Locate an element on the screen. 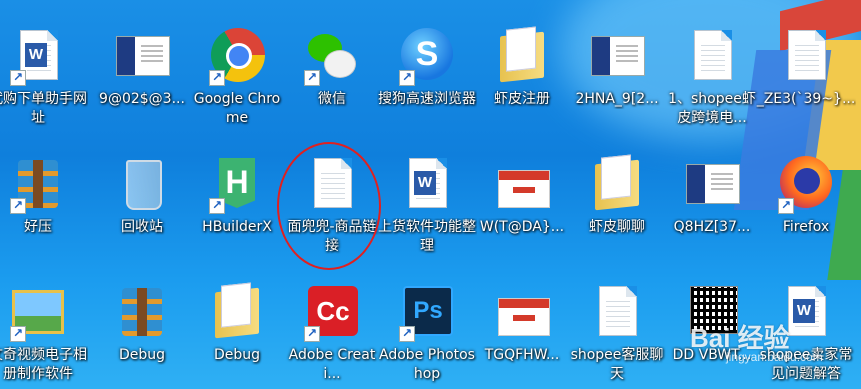 The width and height of the screenshot is (861, 389). desktop-icon-15: 虾皮聊聊 is located at coordinates (617, 195).